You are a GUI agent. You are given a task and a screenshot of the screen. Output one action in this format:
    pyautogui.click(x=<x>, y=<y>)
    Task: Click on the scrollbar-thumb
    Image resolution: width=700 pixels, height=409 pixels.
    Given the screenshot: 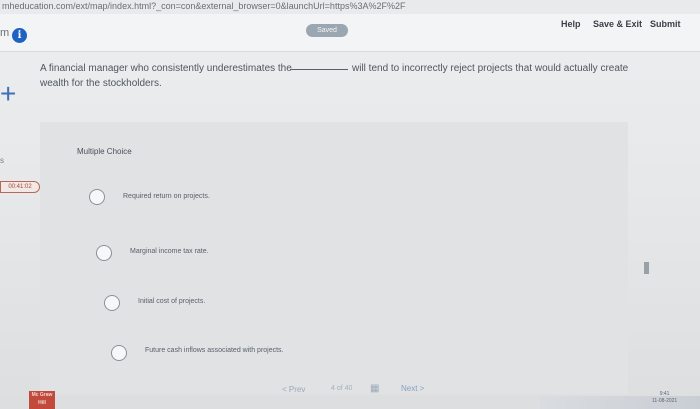 What is the action you would take?
    pyautogui.click(x=646, y=268)
    